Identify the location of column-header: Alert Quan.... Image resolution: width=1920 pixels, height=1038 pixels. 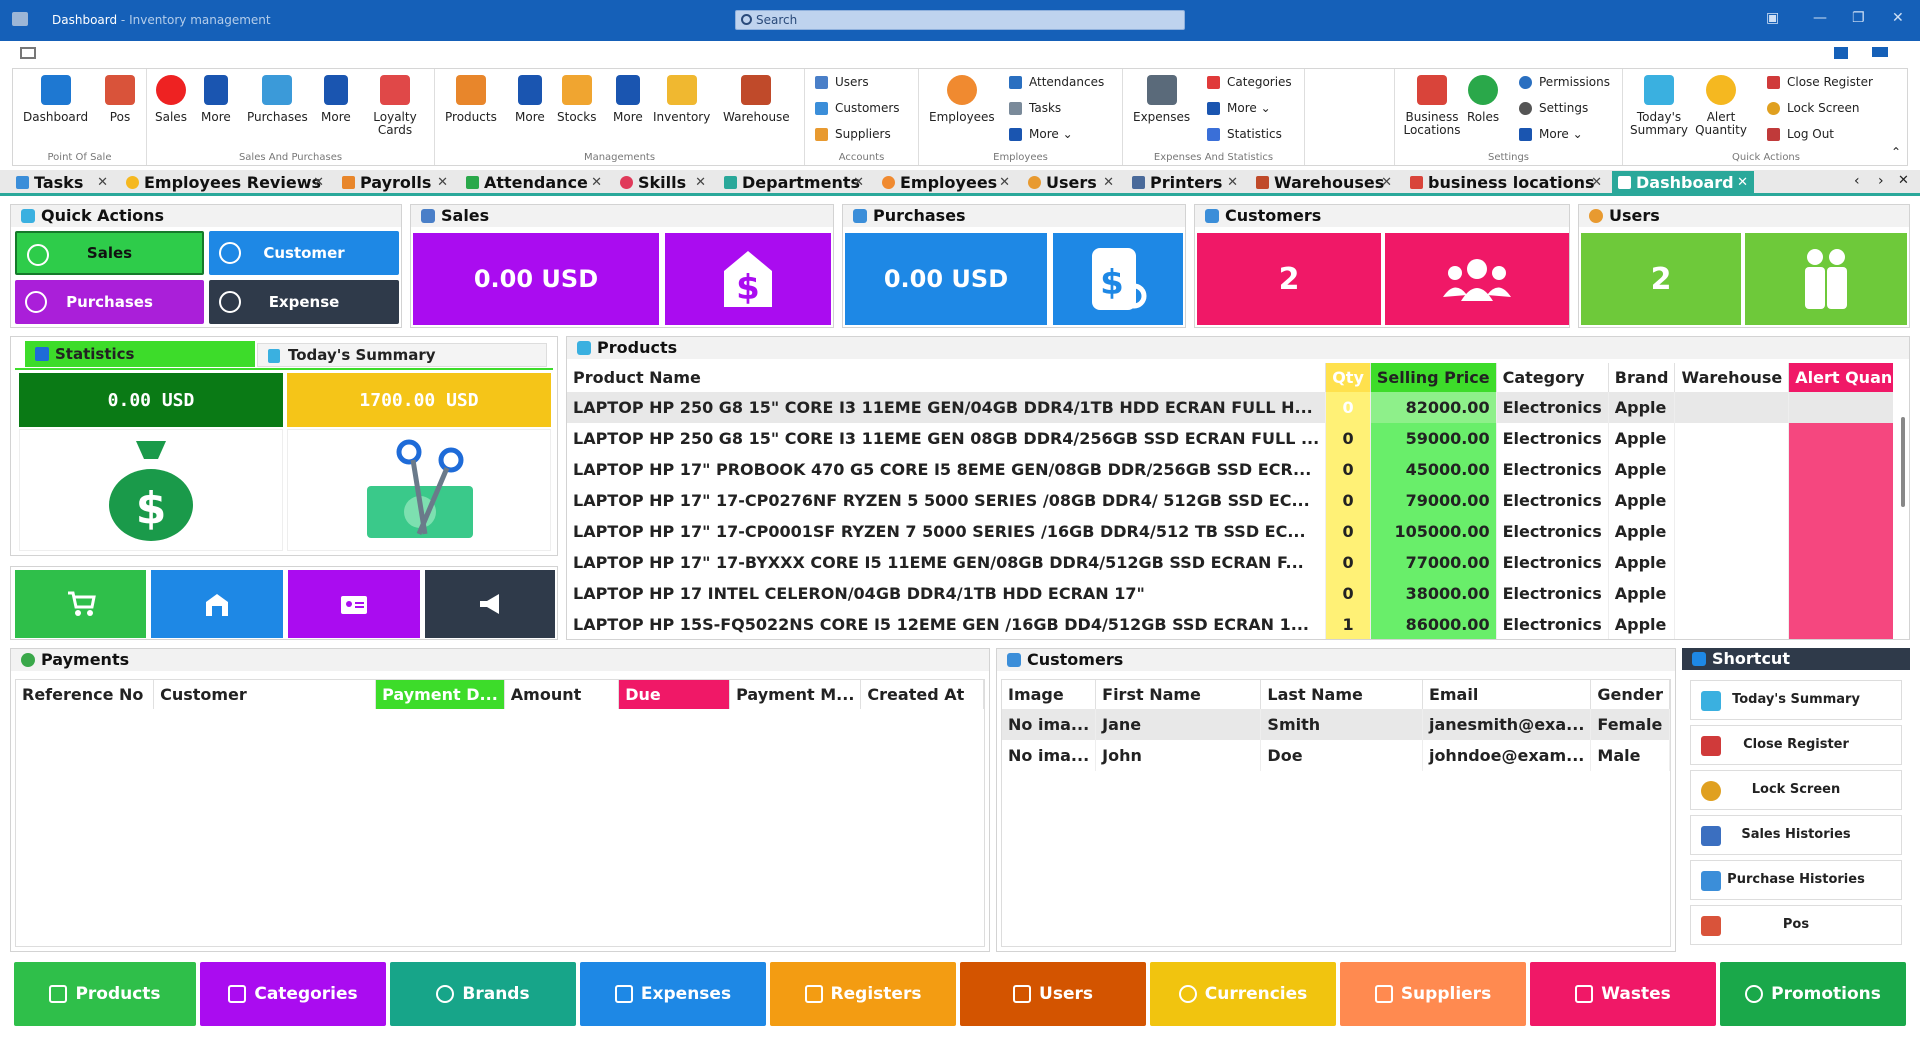
(1840, 377).